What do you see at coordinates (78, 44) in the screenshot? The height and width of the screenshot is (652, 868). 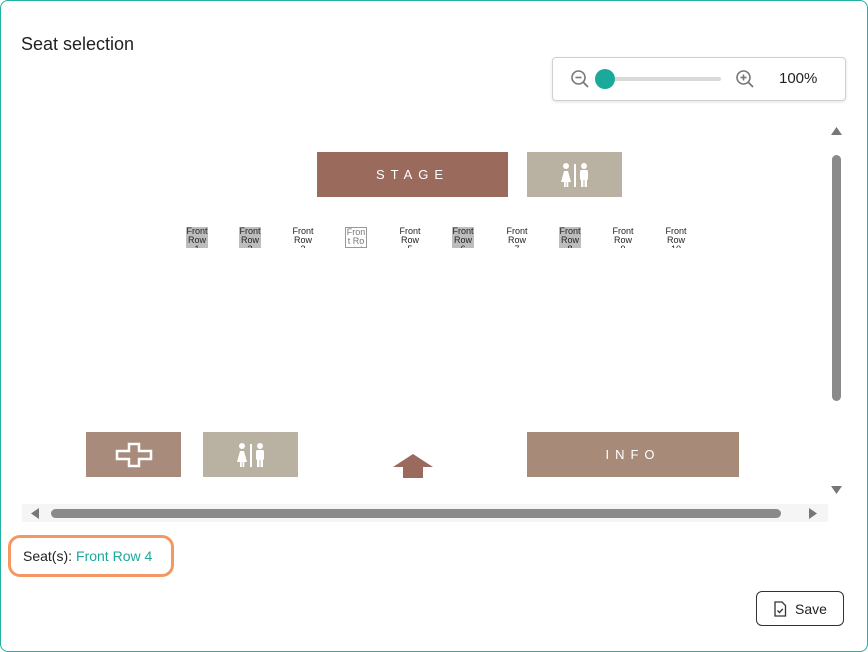 I see `dialog-title: Seat selection` at bounding box center [78, 44].